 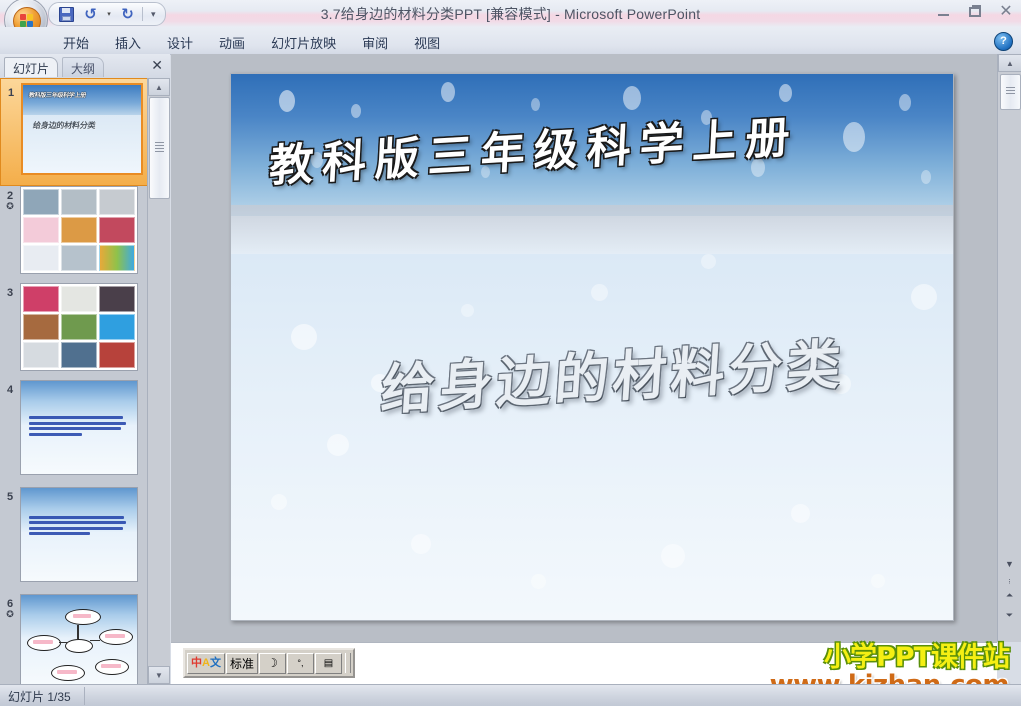 I want to click on scrollbar-grip-icon, so click(x=1010, y=91).